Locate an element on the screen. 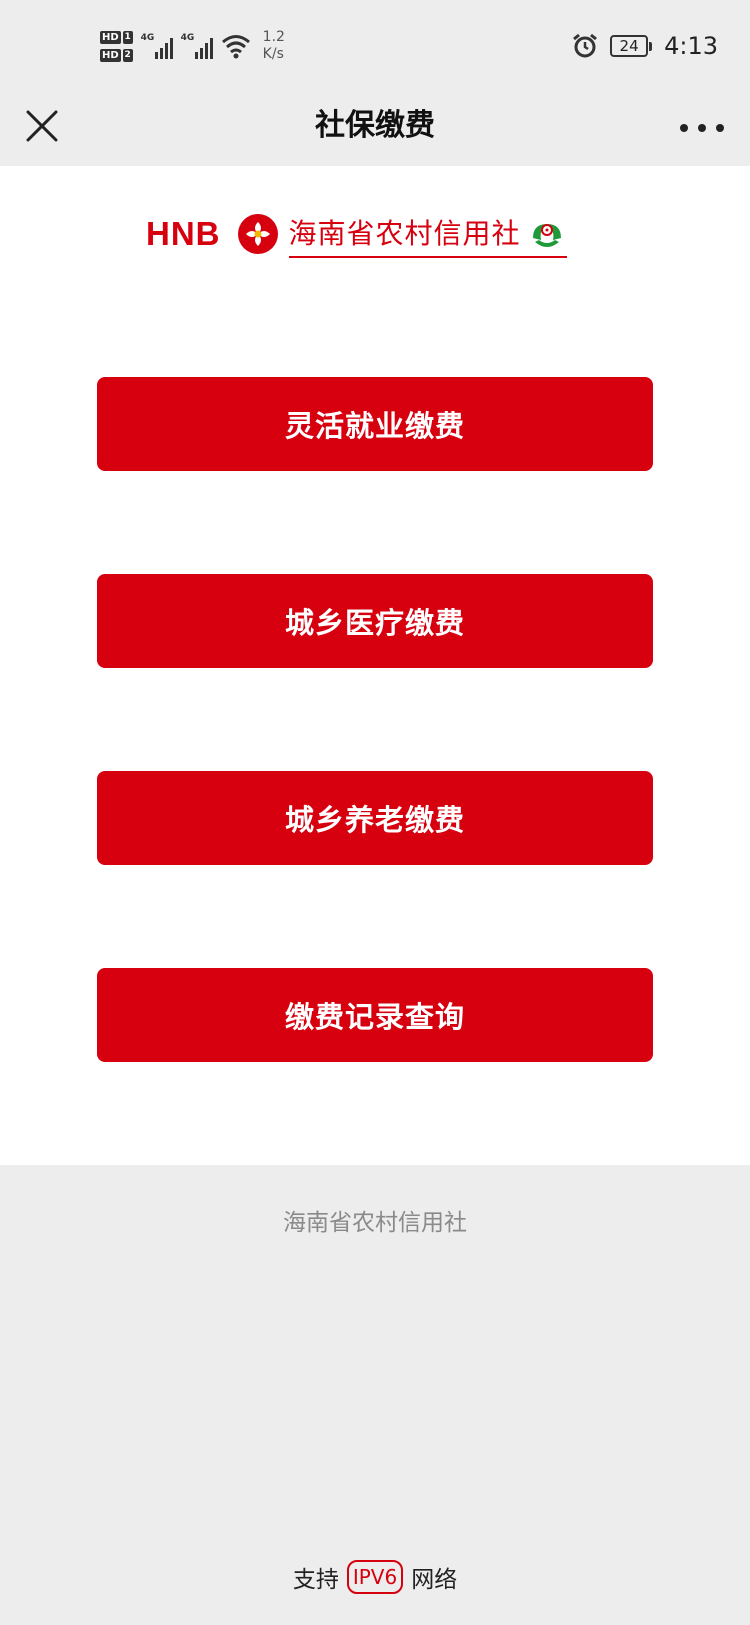  pension-payment-button: 城乡养老缴费 is located at coordinates (375, 818).